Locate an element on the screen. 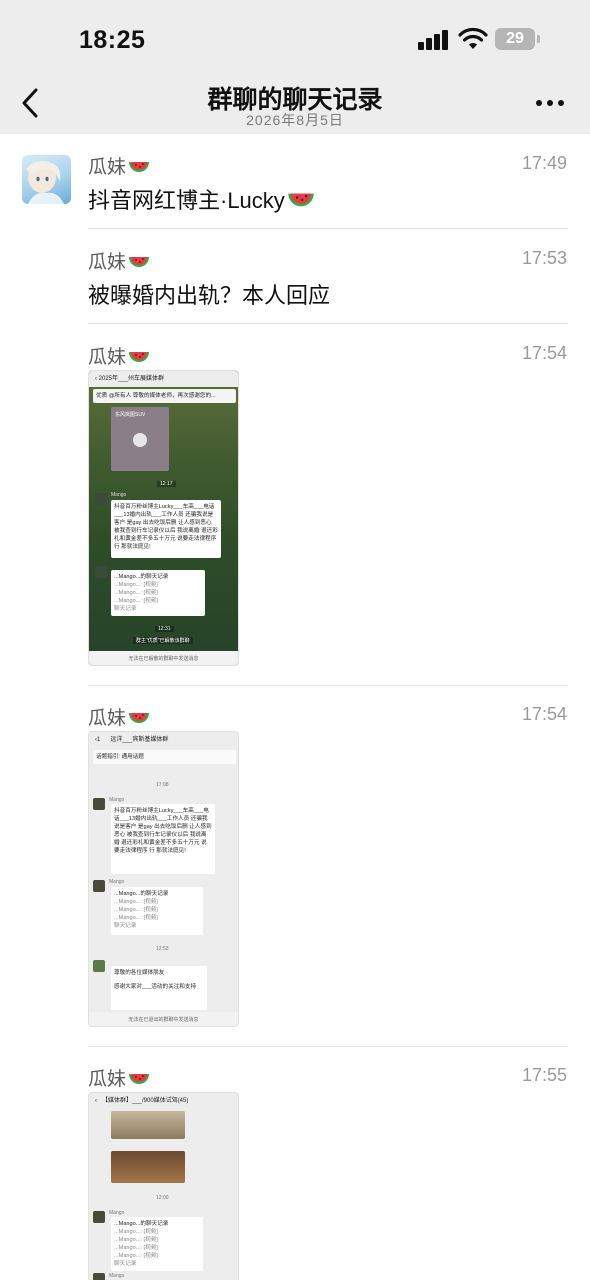 This screenshot has width=590, height=1280. thumb-title: 远洋___宾斯基媒体群 is located at coordinates (139, 740).